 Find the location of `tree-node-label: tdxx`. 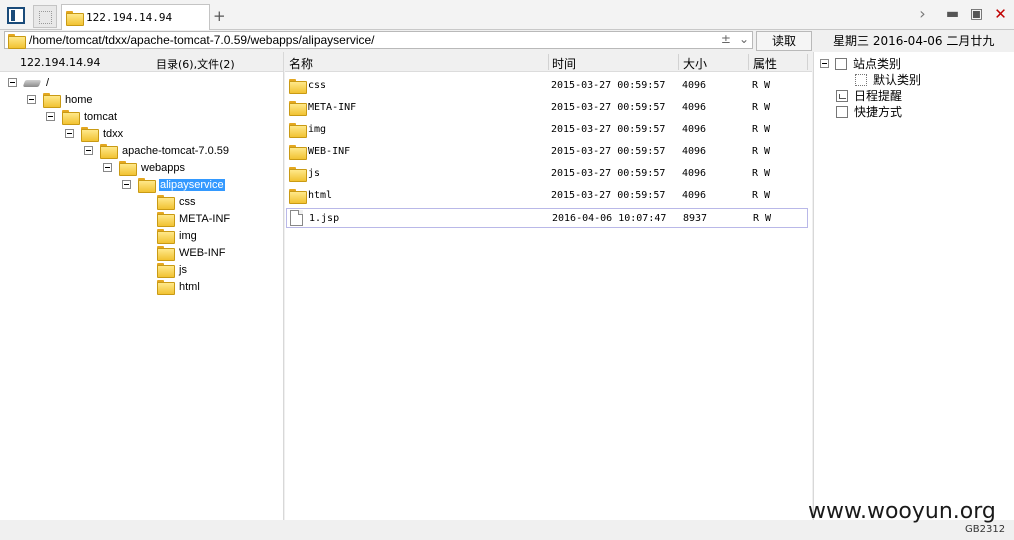

tree-node-label: tdxx is located at coordinates (113, 133).